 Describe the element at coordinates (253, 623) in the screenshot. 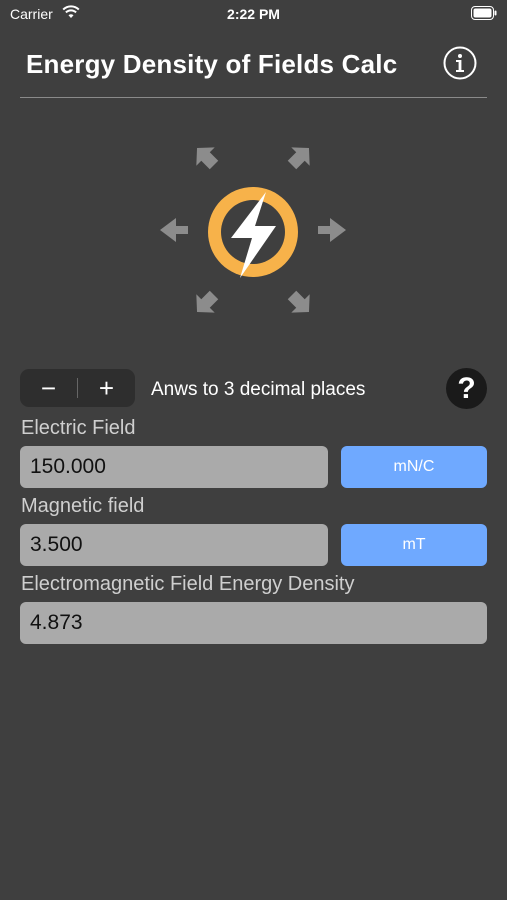

I see `energy-density-output` at that location.